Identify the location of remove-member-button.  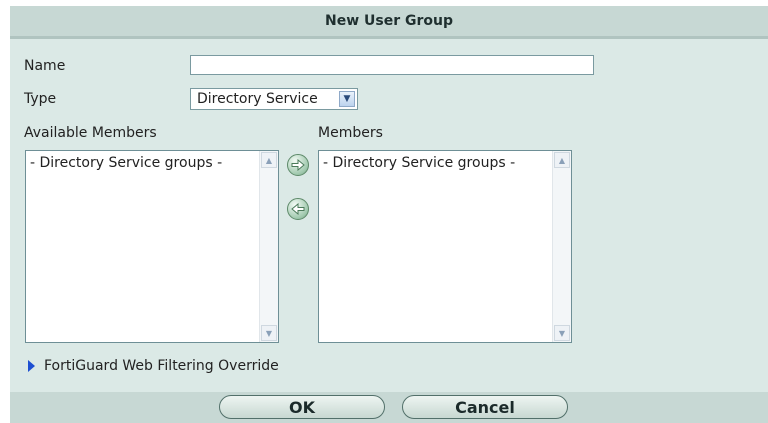
(298, 209).